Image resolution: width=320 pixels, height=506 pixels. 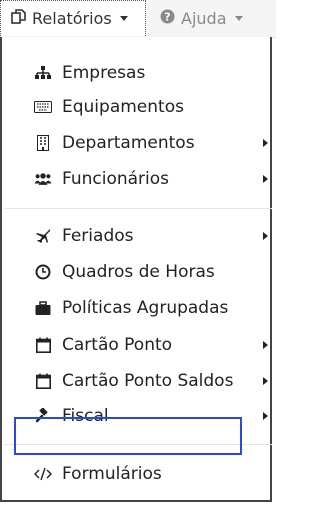 I want to click on menu-item-quadros-de-horas: Quadros de Horas, so click(x=152, y=272).